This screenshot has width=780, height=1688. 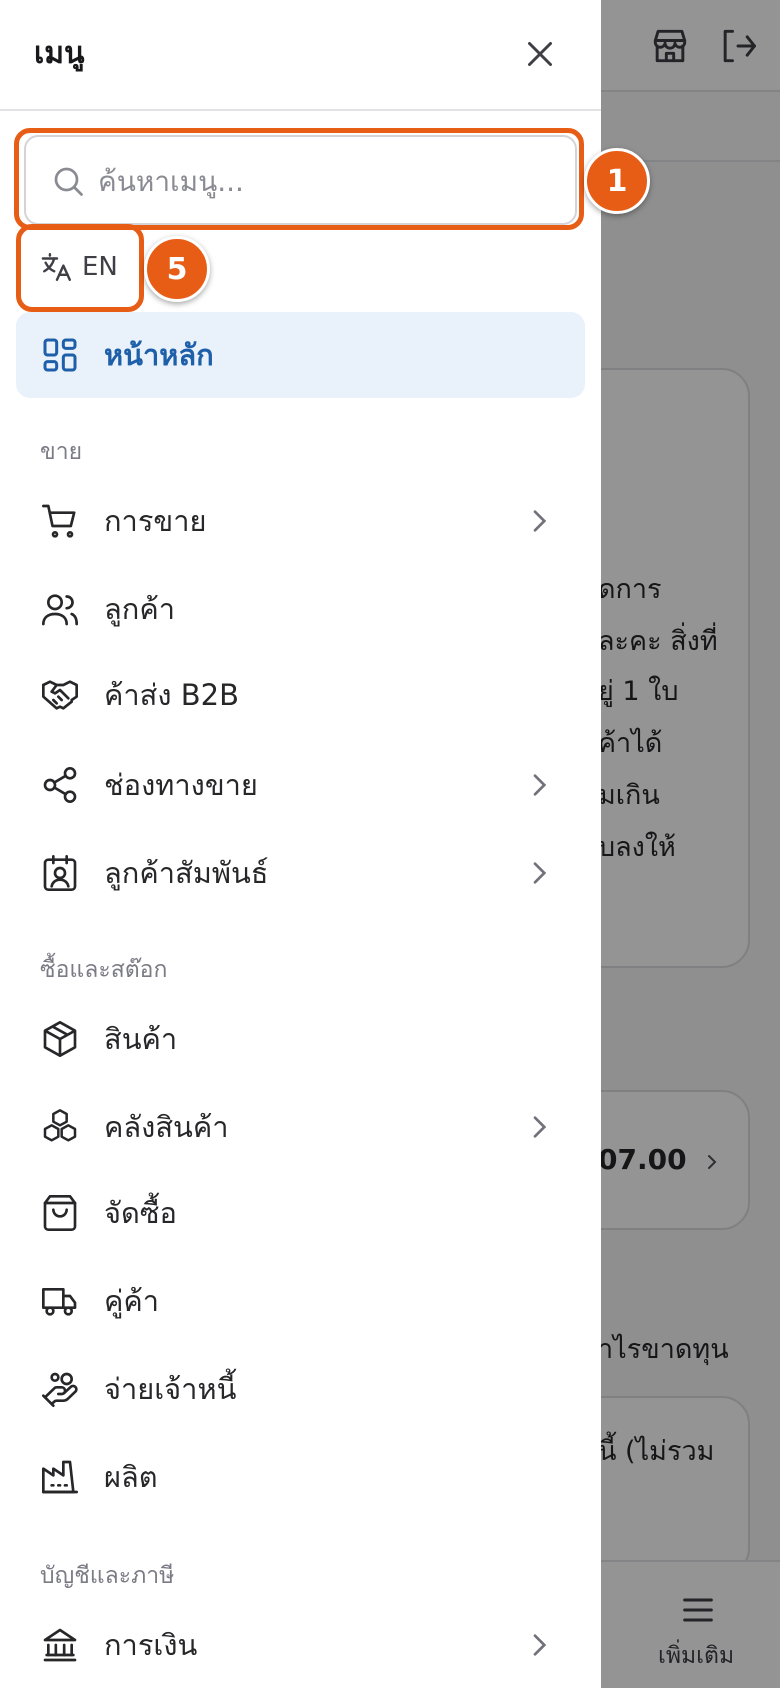 What do you see at coordinates (59, 53) in the screenshot?
I see `drawer-title: เมนู` at bounding box center [59, 53].